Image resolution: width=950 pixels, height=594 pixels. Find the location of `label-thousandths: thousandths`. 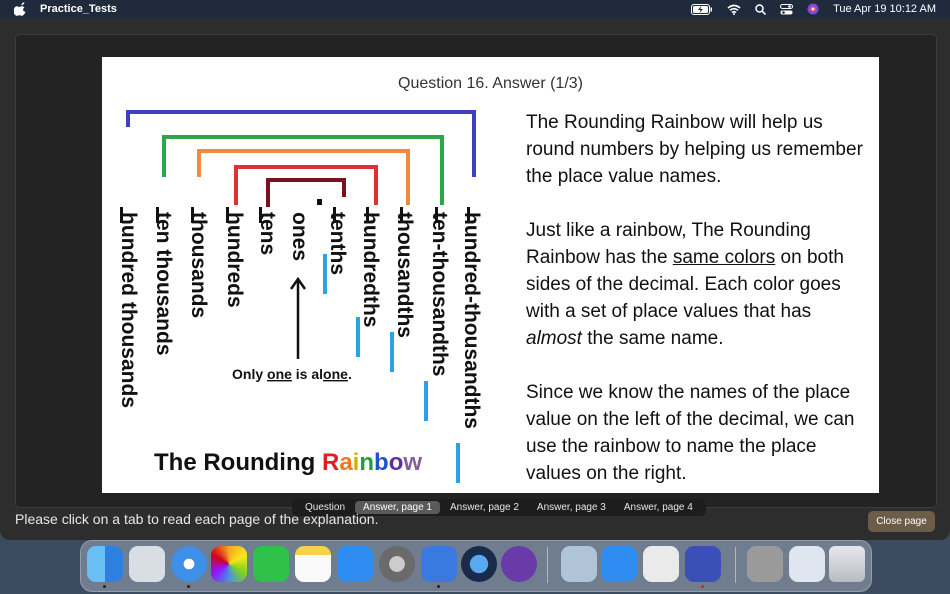

label-thousandths: thousandths is located at coordinates (404, 275).